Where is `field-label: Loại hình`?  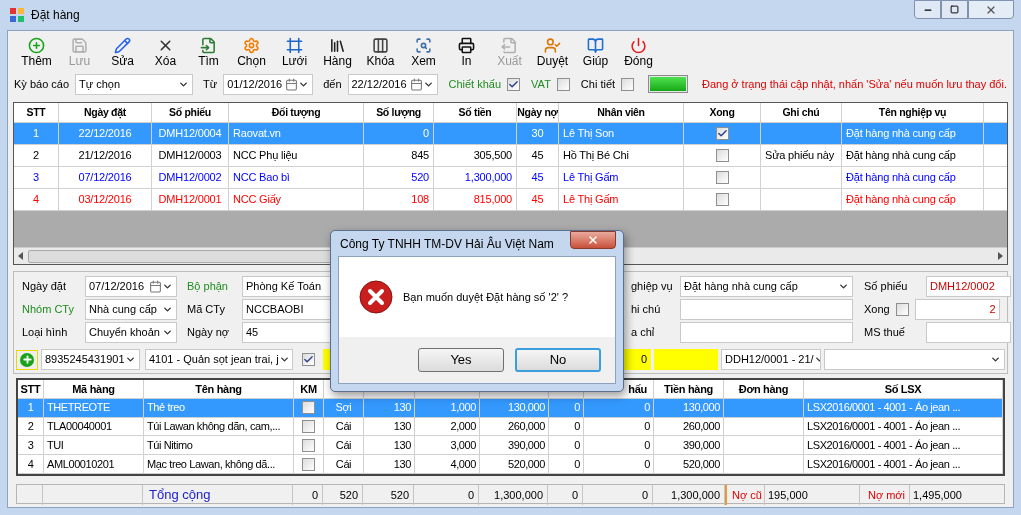 field-label: Loại hình is located at coordinates (45, 333).